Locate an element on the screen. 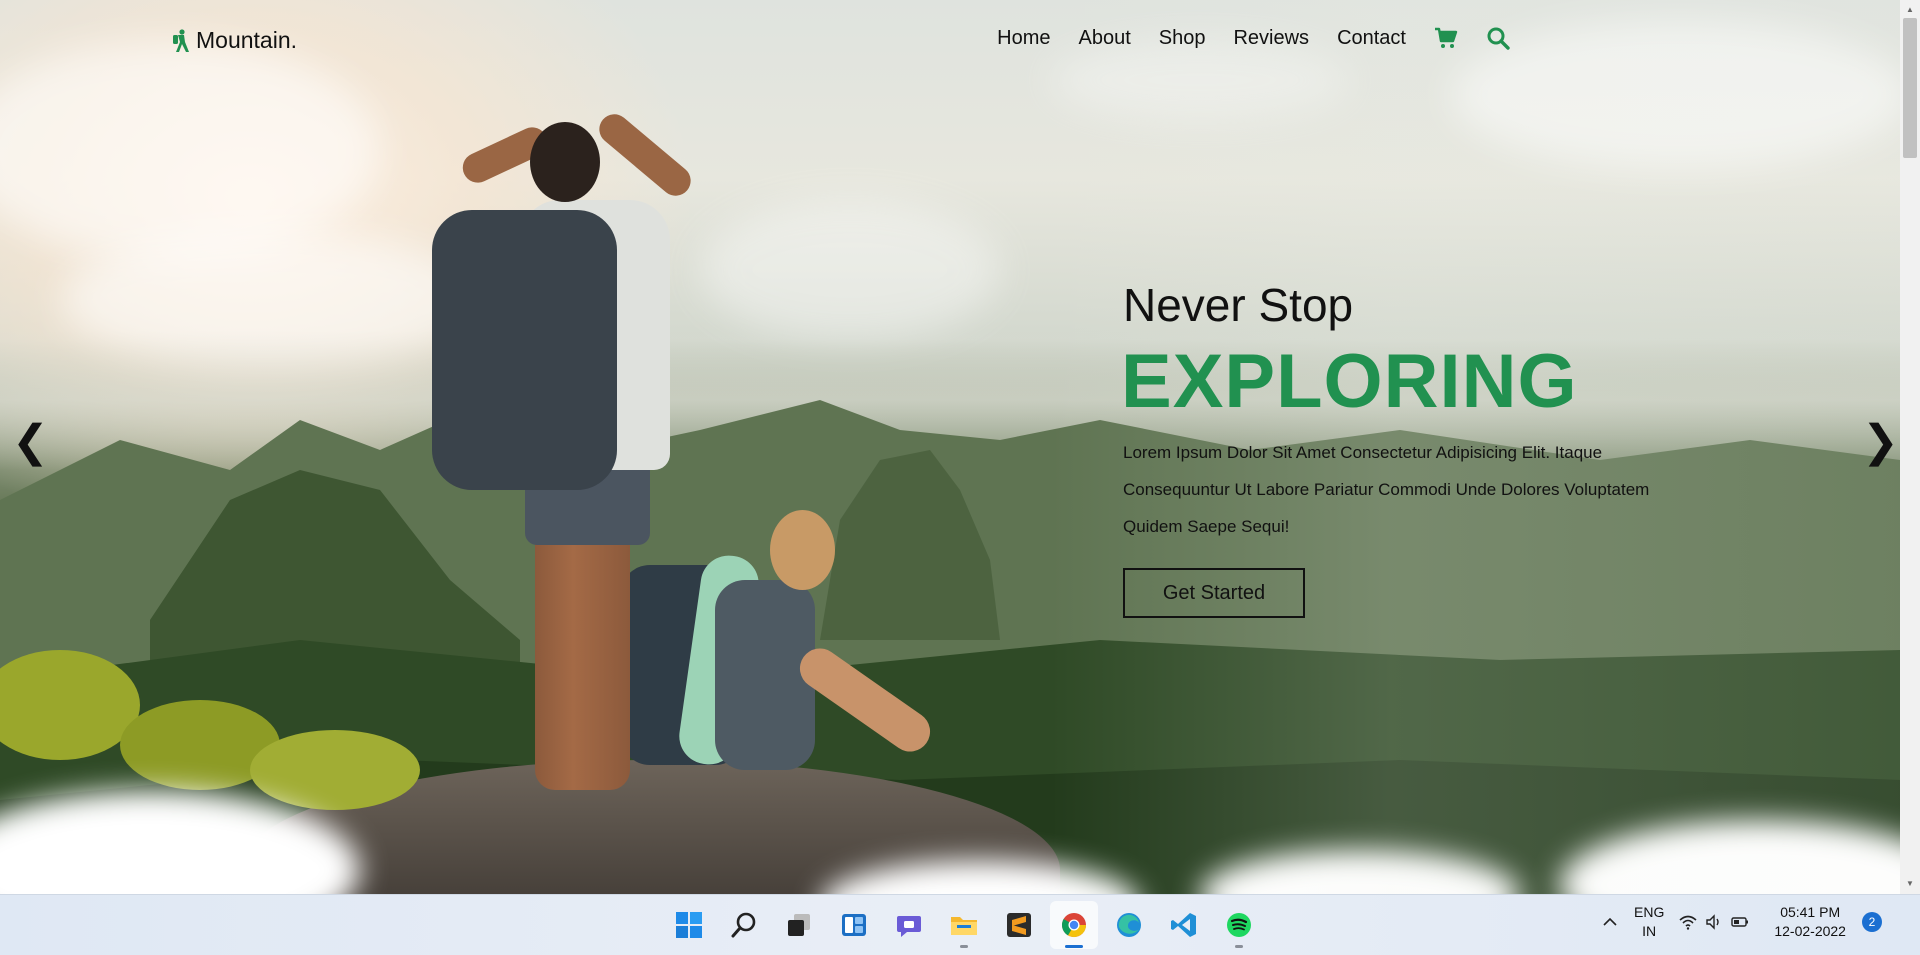 This screenshot has height=955, width=1920. windows-taskbar: ENG IN 05:41 PM 12-02-2022 2 is located at coordinates (960, 924).